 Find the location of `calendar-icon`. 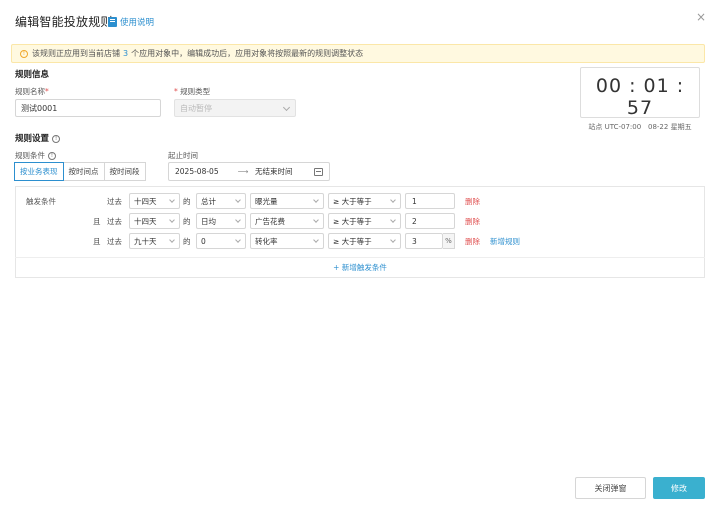

calendar-icon is located at coordinates (318, 171).